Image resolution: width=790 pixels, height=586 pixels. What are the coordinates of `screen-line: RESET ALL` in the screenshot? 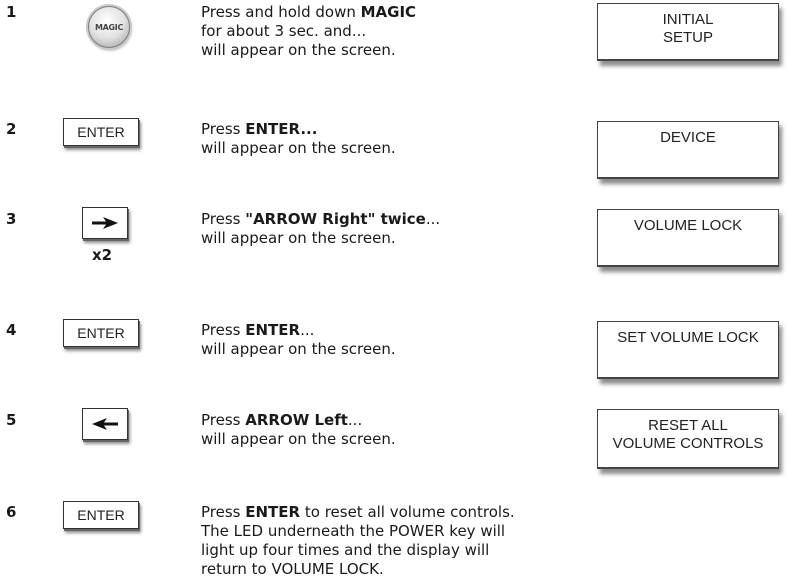 It's located at (688, 425).